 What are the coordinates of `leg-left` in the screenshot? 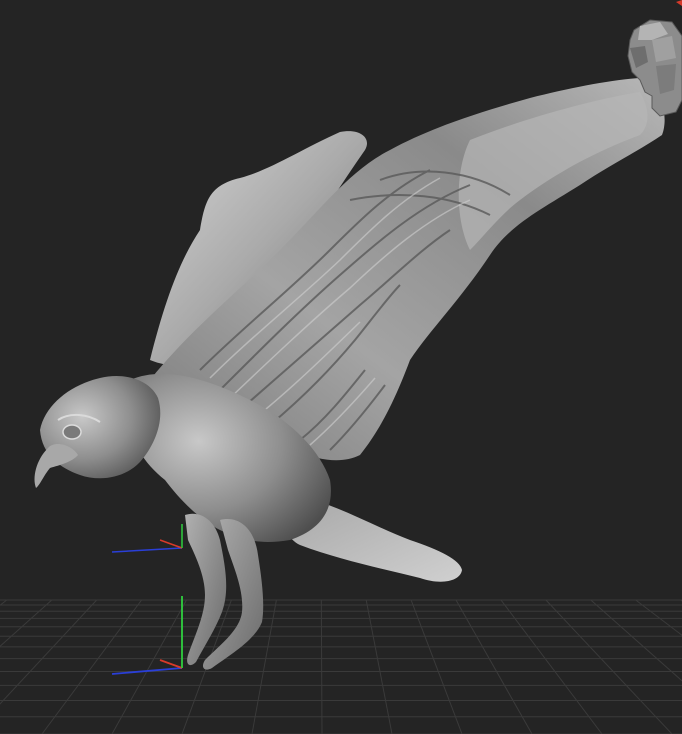 It's located at (206, 589).